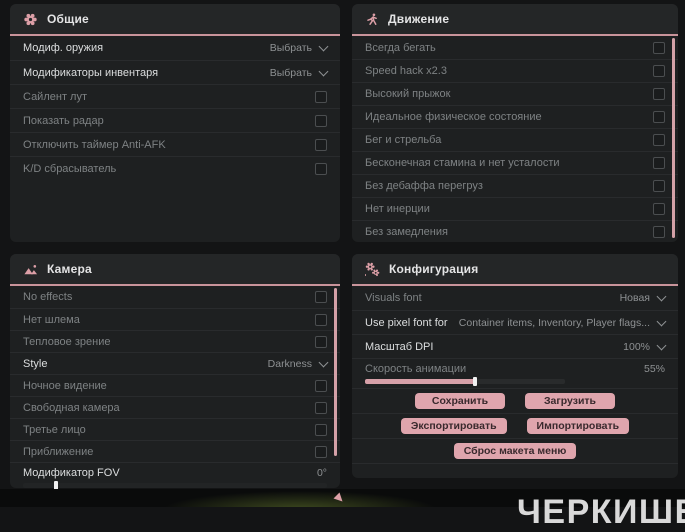 The image size is (685, 532). I want to click on button-row: Сброс макета меню, so click(515, 450).